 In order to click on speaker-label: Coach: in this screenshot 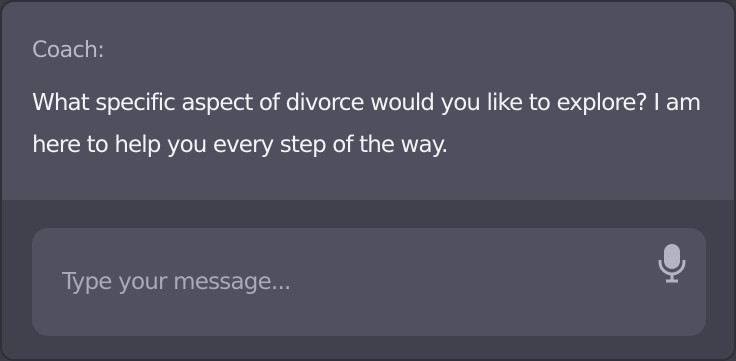, I will do `click(68, 50)`.